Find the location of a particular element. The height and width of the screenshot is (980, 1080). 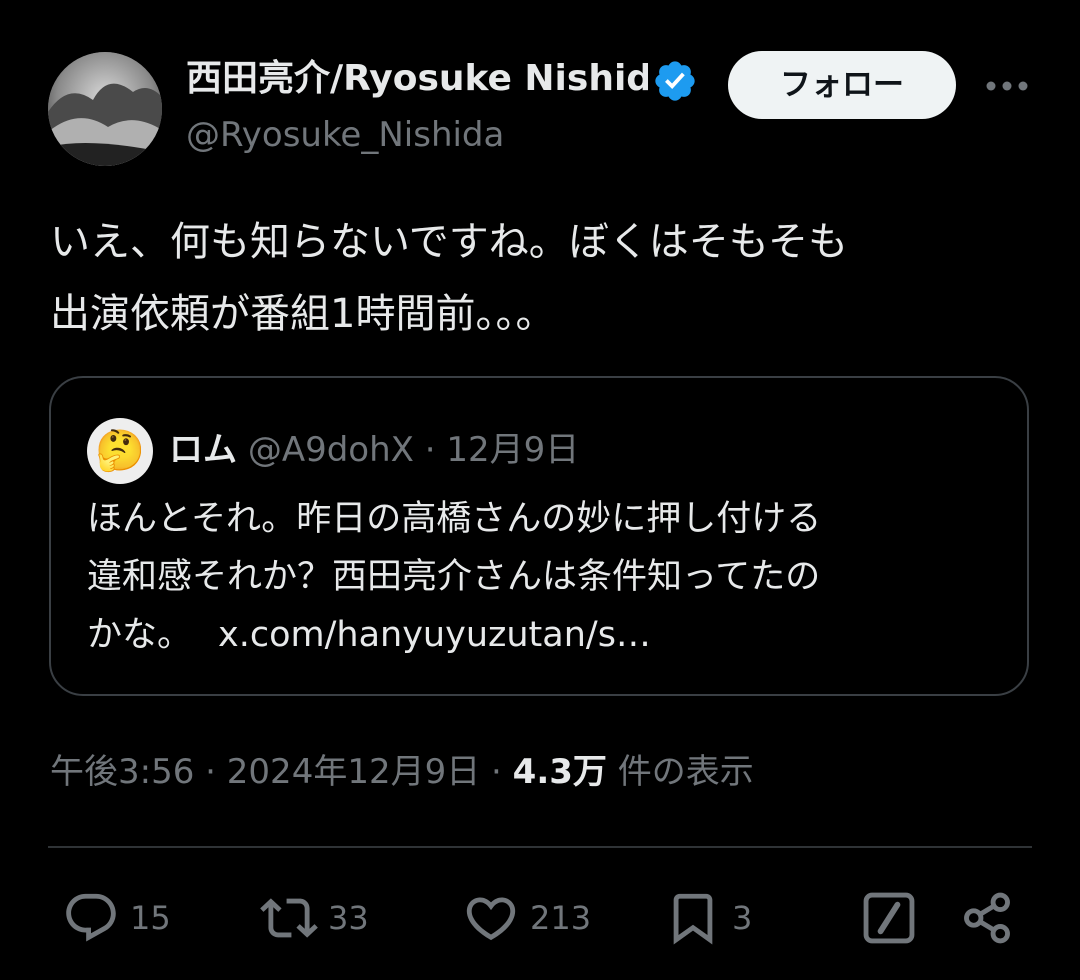

heart-icon is located at coordinates (491, 919).